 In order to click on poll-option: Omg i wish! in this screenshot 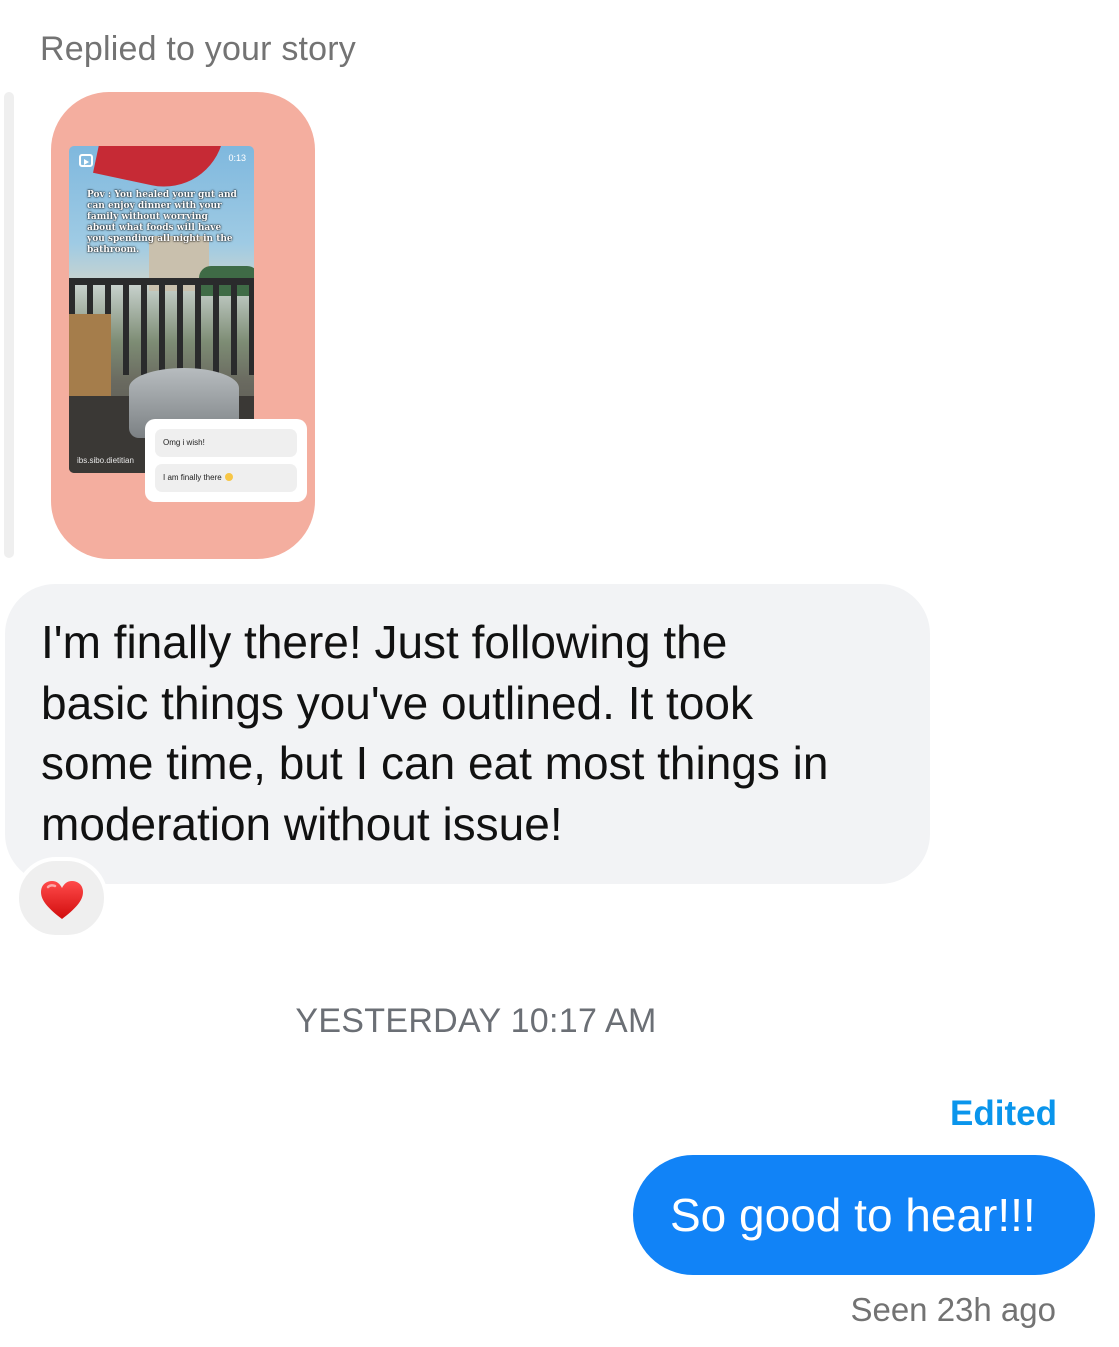, I will do `click(226, 443)`.